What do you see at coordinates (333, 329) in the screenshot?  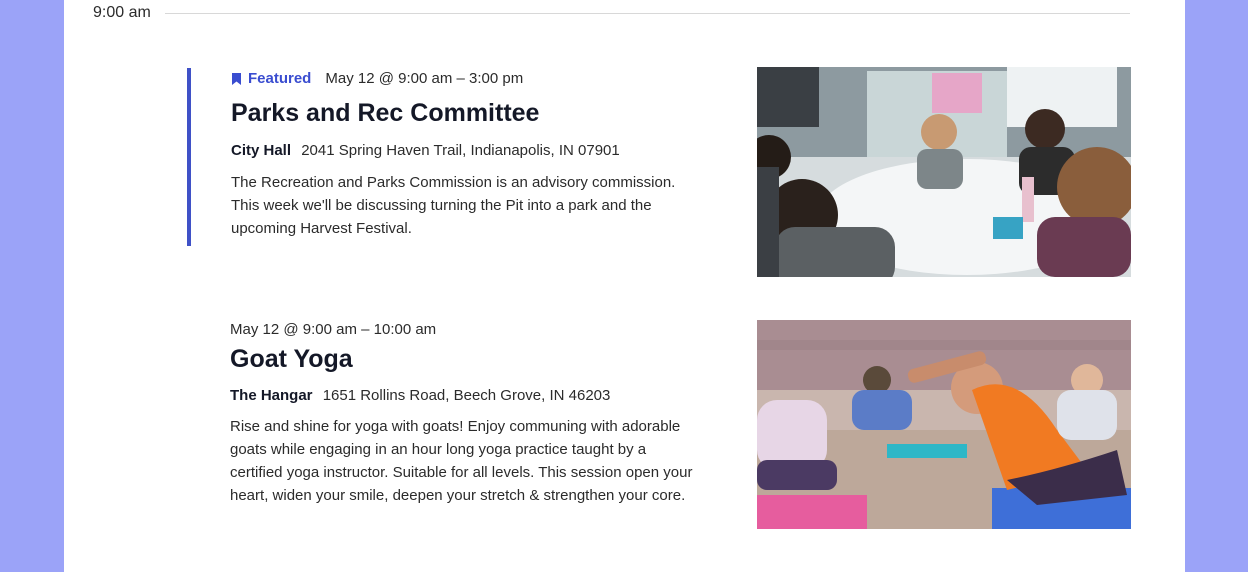 I see `event-datetime: May 12 @ 9:00 am – 10:00 am` at bounding box center [333, 329].